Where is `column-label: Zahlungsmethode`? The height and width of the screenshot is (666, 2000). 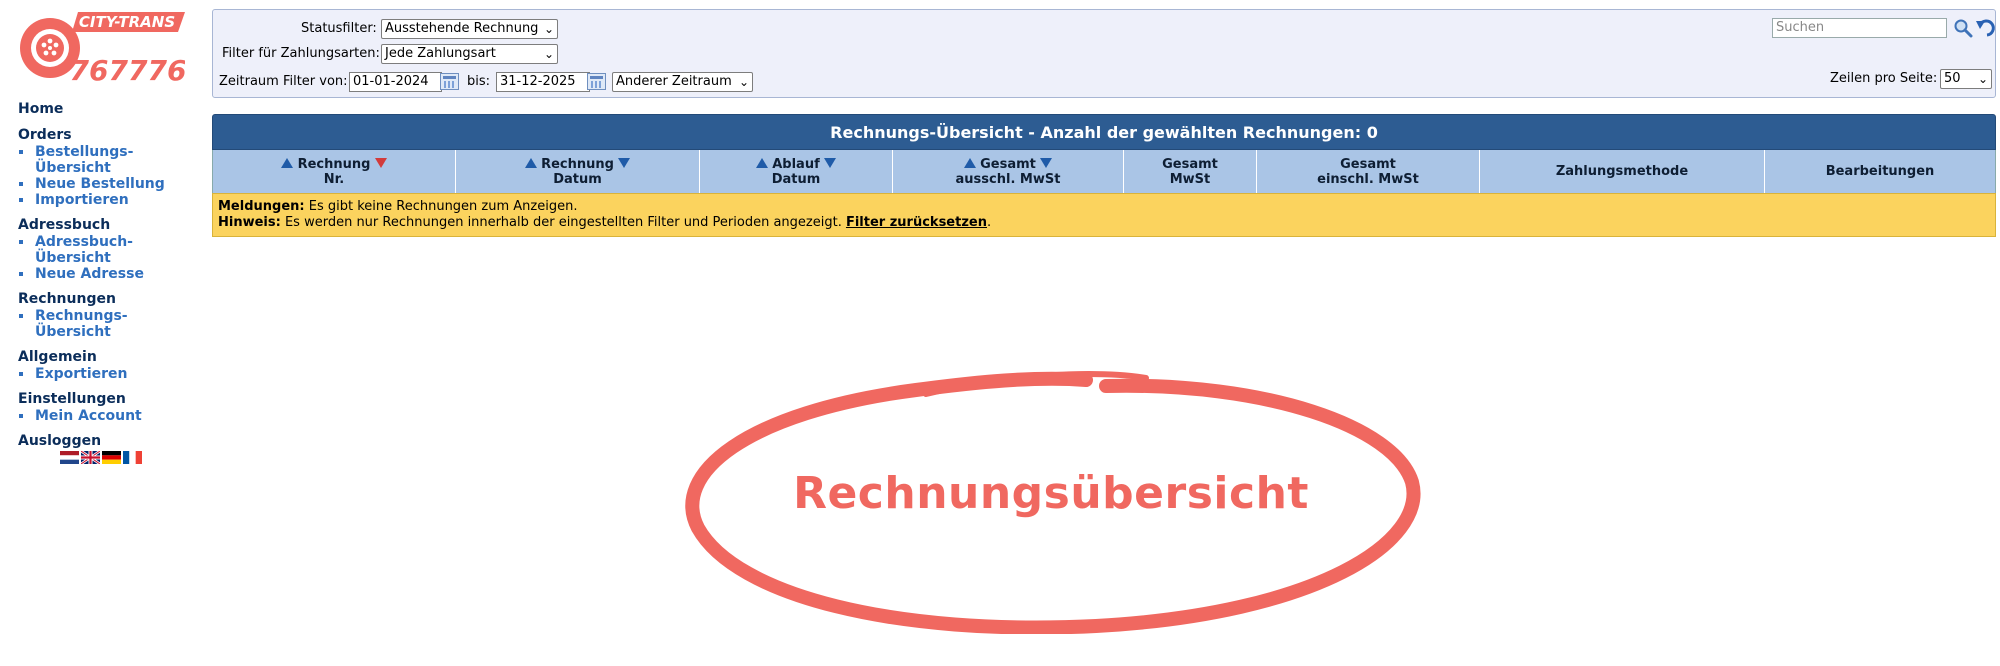 column-label: Zahlungsmethode is located at coordinates (1622, 171).